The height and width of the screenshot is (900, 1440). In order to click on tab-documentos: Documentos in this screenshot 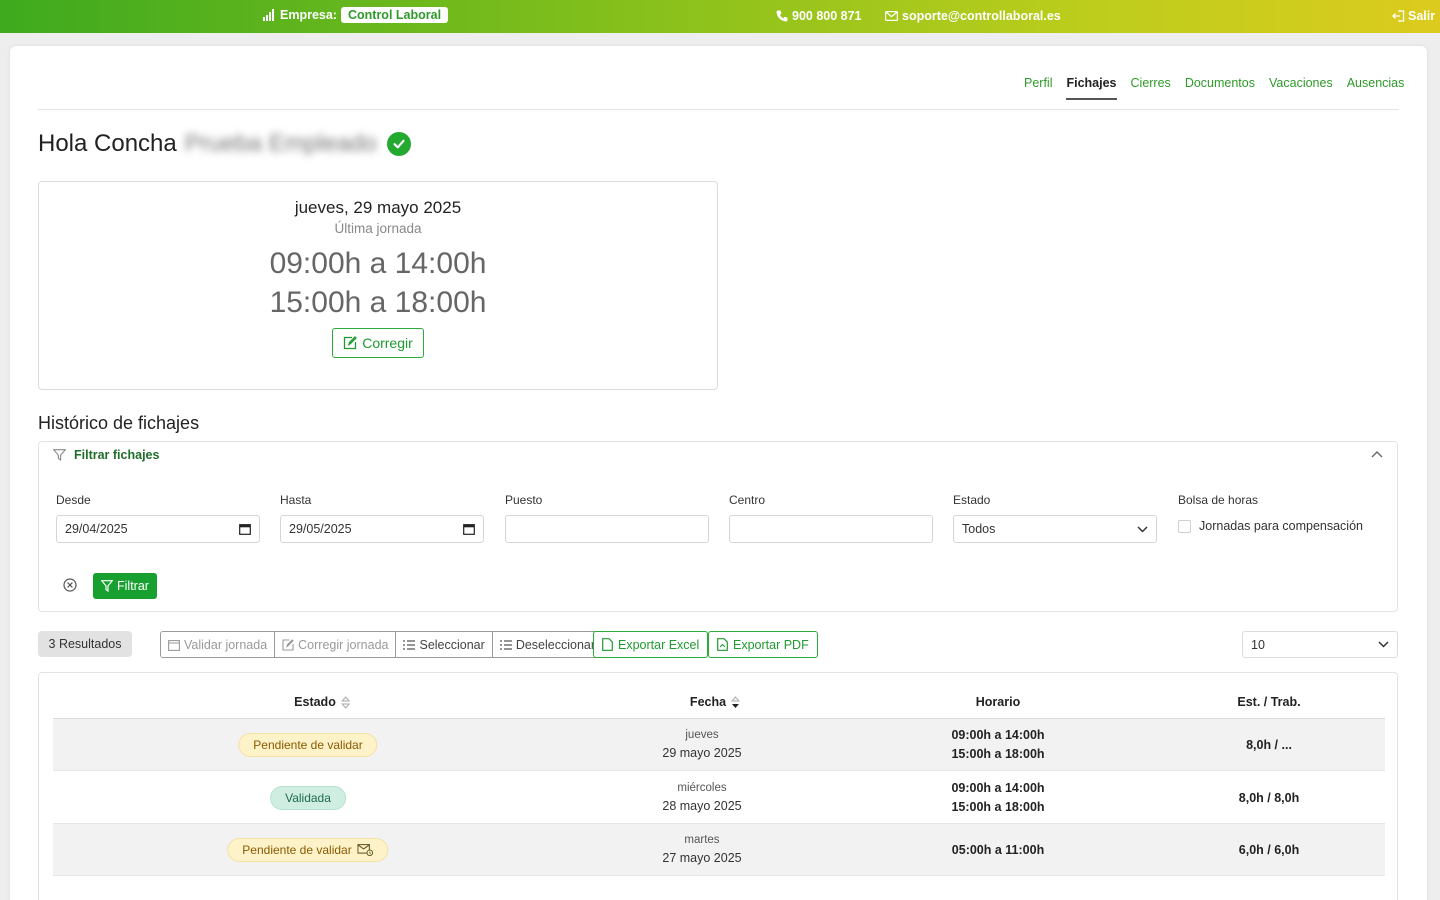, I will do `click(1220, 88)`.